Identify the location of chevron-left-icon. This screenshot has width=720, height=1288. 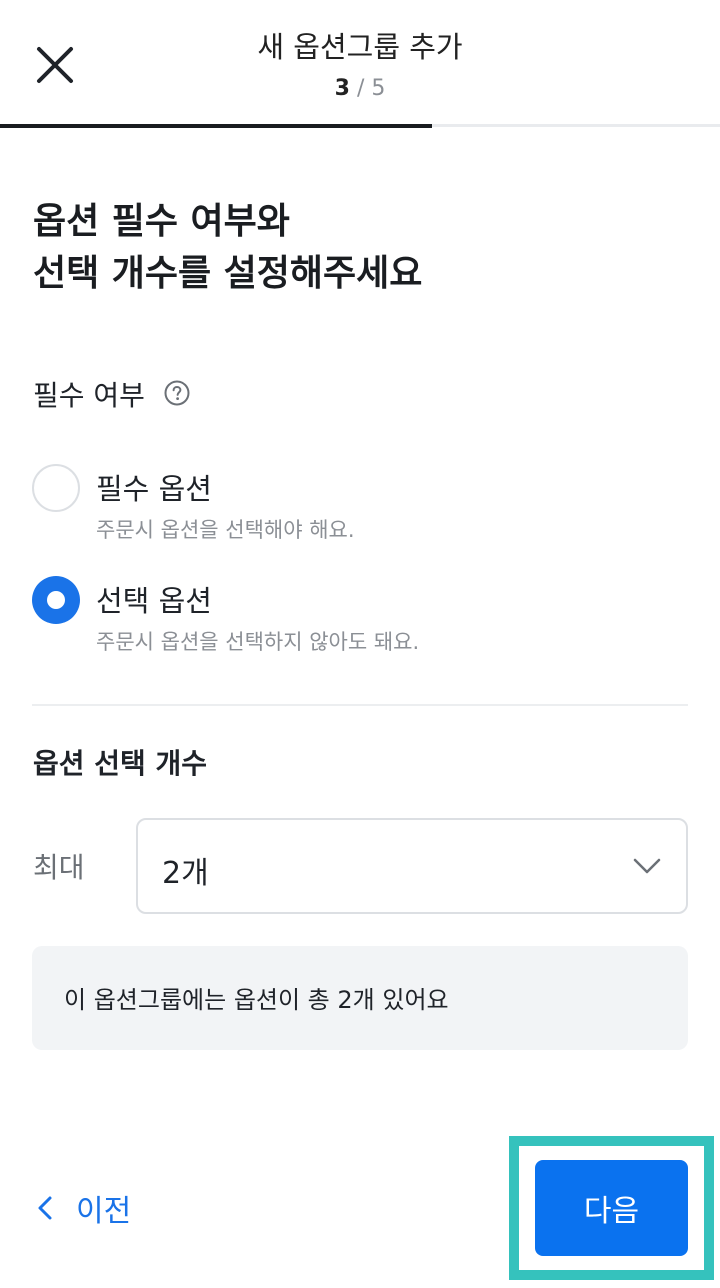
(45, 1208).